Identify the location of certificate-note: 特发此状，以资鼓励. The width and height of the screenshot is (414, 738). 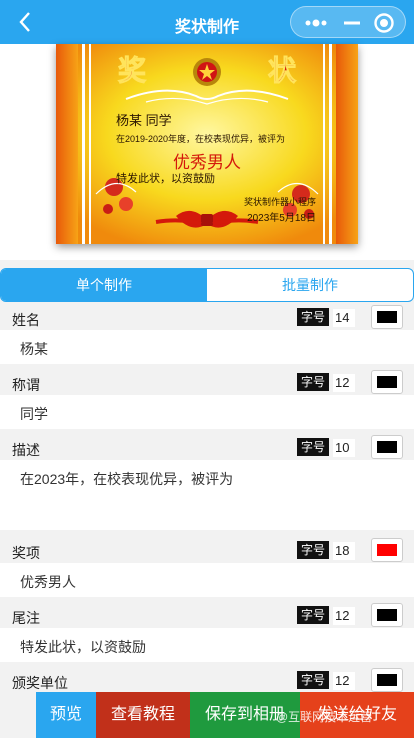
(165, 179).